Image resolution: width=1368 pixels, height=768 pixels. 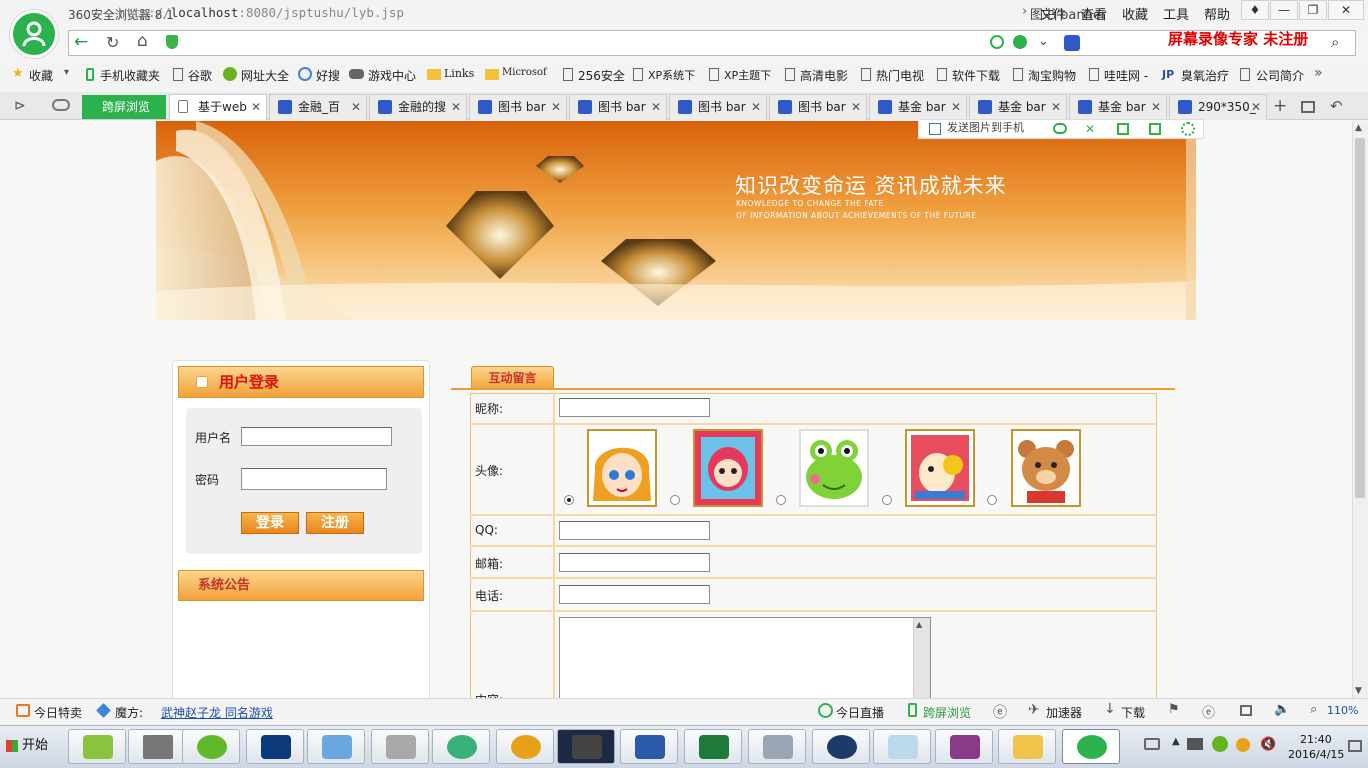 I want to click on url-input: http://localhost:8080/jsptushu/lyb.jsp, so click(x=261, y=12).